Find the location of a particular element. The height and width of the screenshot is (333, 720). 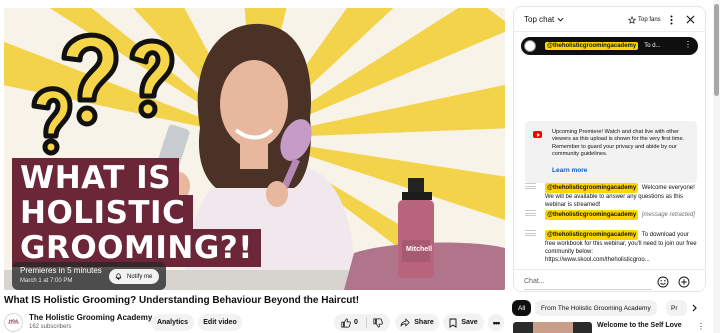

edit-video-button: Edit video is located at coordinates (220, 322).